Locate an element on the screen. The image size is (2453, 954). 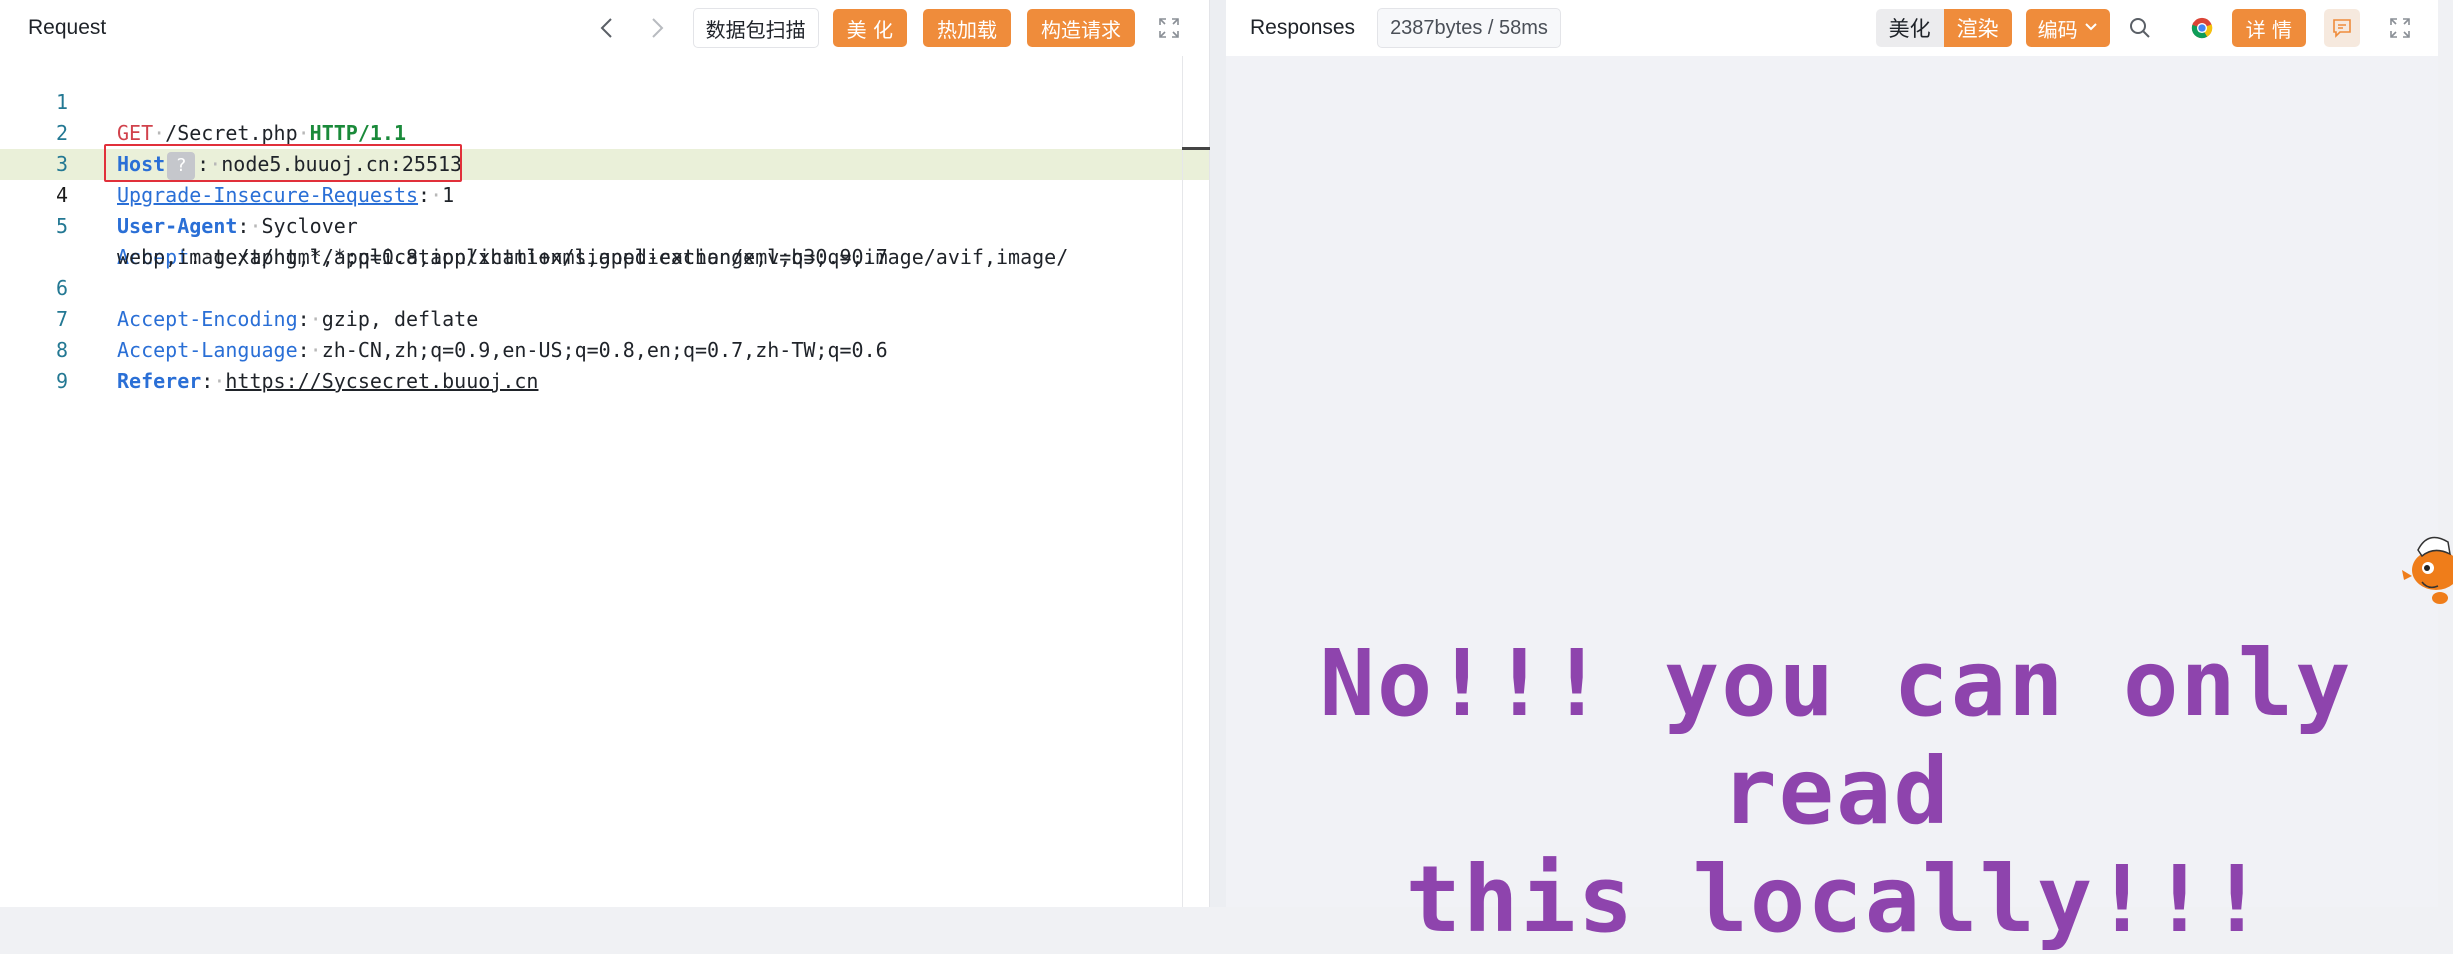
code-line: 8 Referer:·https://Sycsecret.buuoj.cn is located at coordinates (590, 348).